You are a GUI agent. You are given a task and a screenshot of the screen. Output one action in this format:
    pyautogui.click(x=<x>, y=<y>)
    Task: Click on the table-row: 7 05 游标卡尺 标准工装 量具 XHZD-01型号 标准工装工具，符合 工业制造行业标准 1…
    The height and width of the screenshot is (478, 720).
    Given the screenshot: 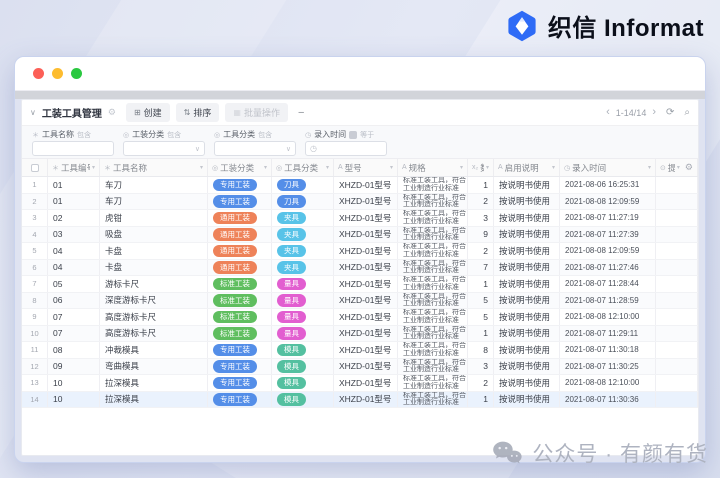 What is the action you would take?
    pyautogui.click(x=360, y=284)
    